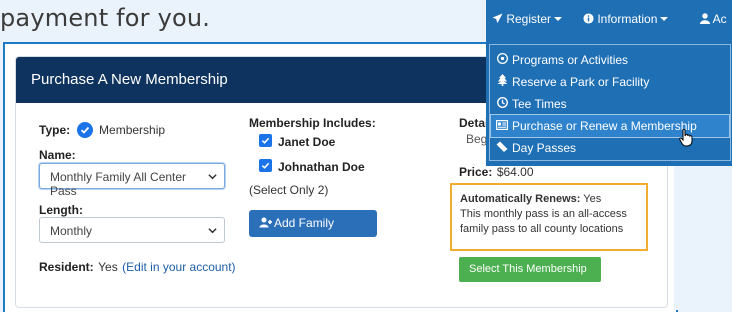  Describe the element at coordinates (129, 79) in the screenshot. I see `panel-title: Purchase A New Membership` at that location.